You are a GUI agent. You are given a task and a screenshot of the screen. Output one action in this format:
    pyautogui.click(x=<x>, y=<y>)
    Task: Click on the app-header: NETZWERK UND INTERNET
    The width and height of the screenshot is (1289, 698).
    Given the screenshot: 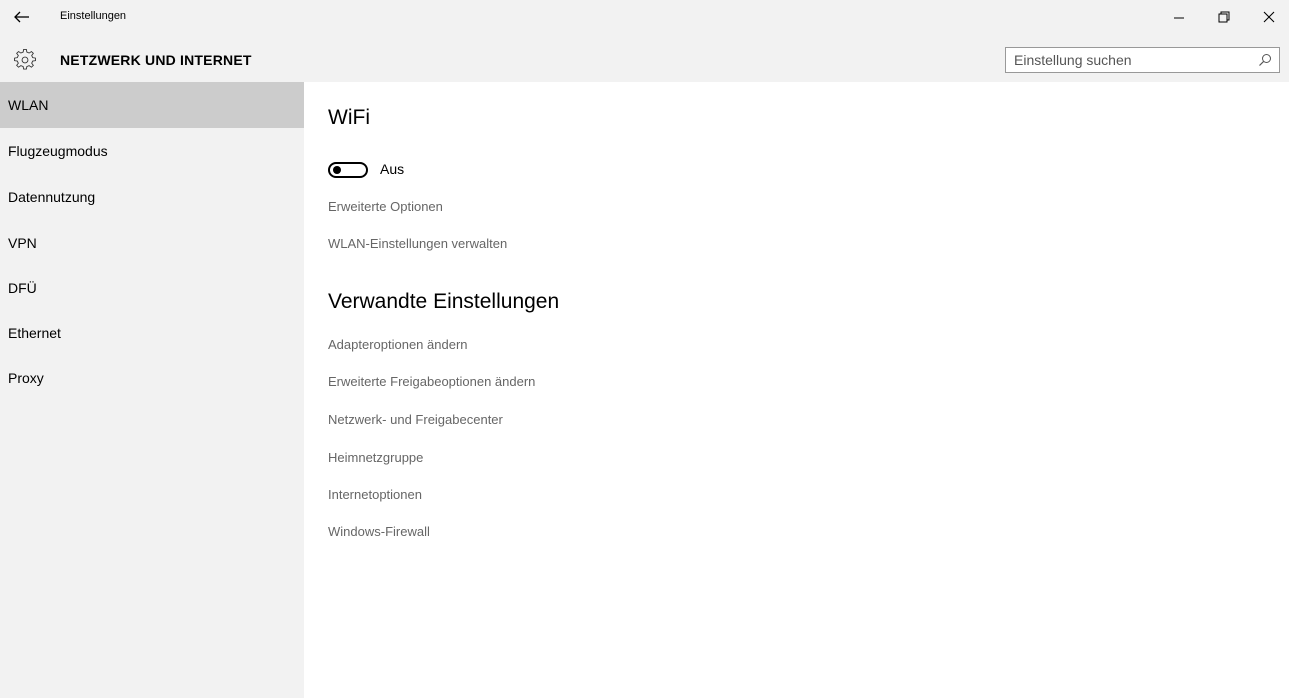 What is the action you would take?
    pyautogui.click(x=644, y=58)
    